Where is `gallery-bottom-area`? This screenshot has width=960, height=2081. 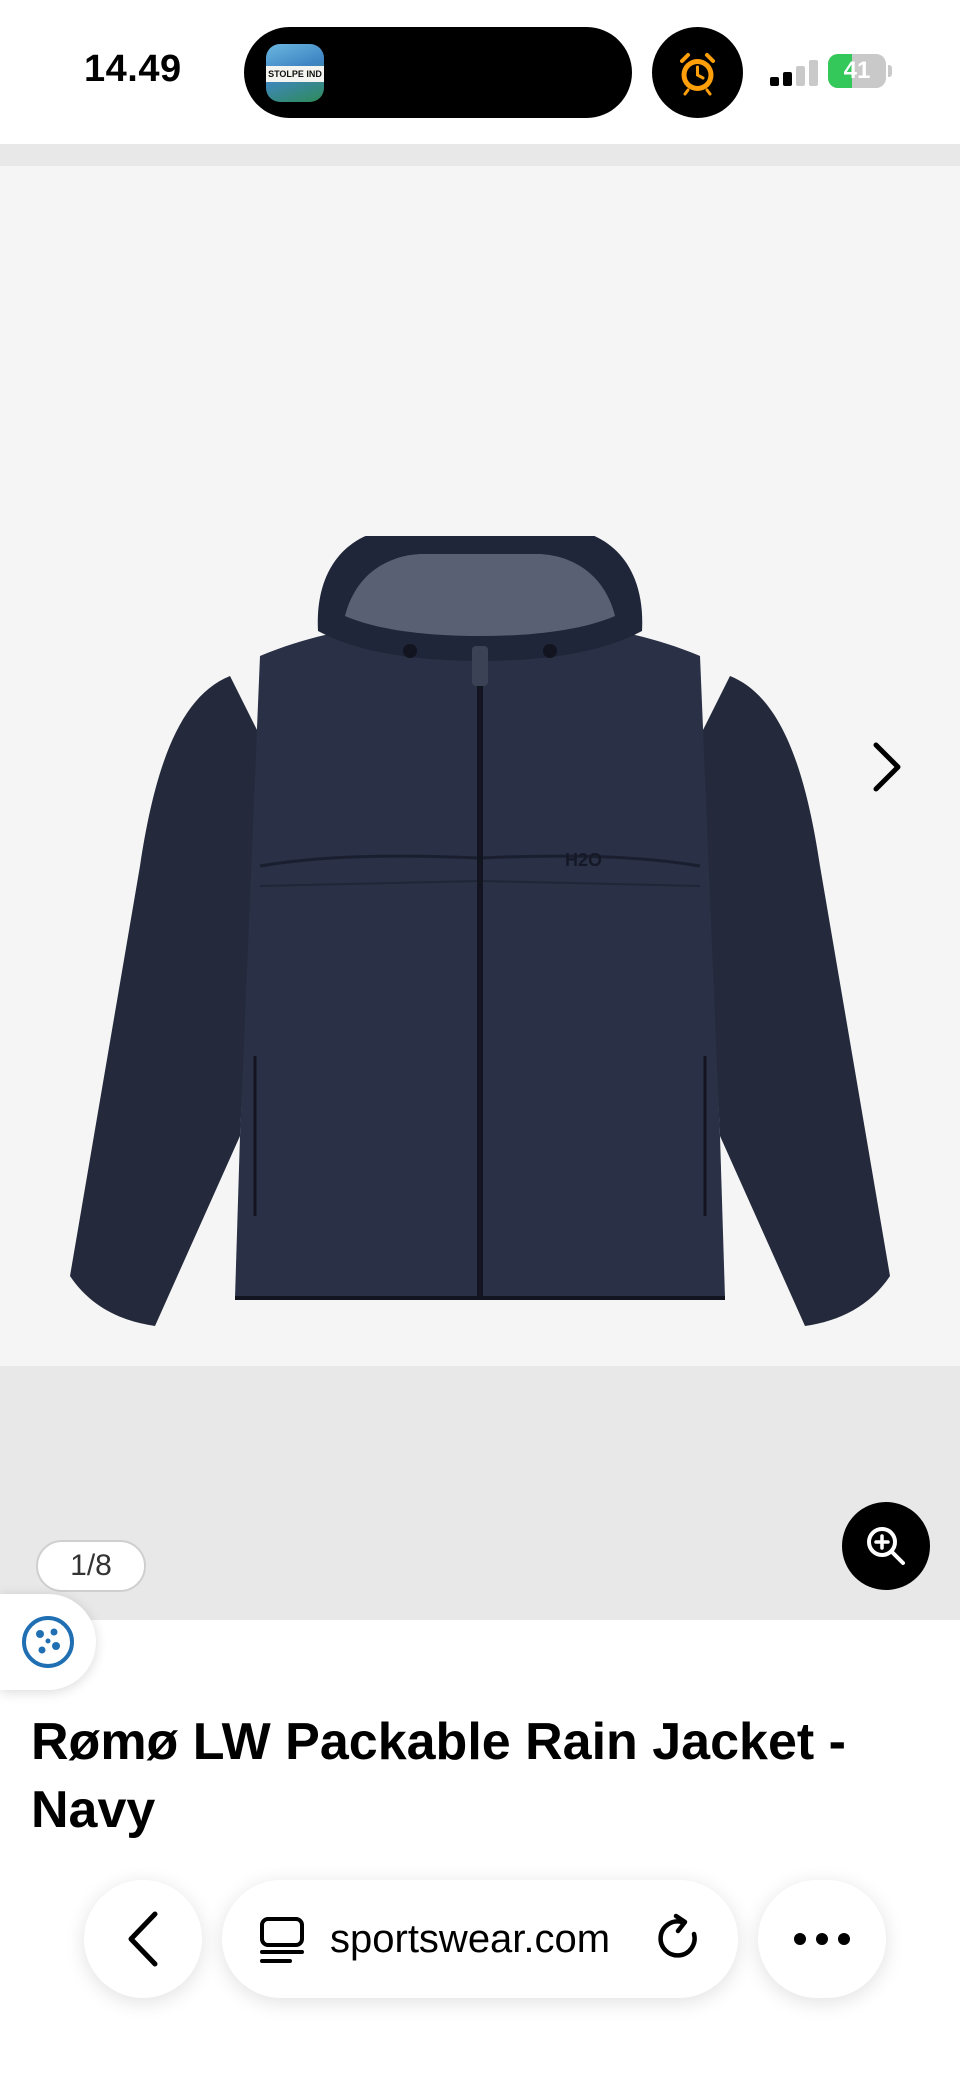
gallery-bottom-area is located at coordinates (480, 1493).